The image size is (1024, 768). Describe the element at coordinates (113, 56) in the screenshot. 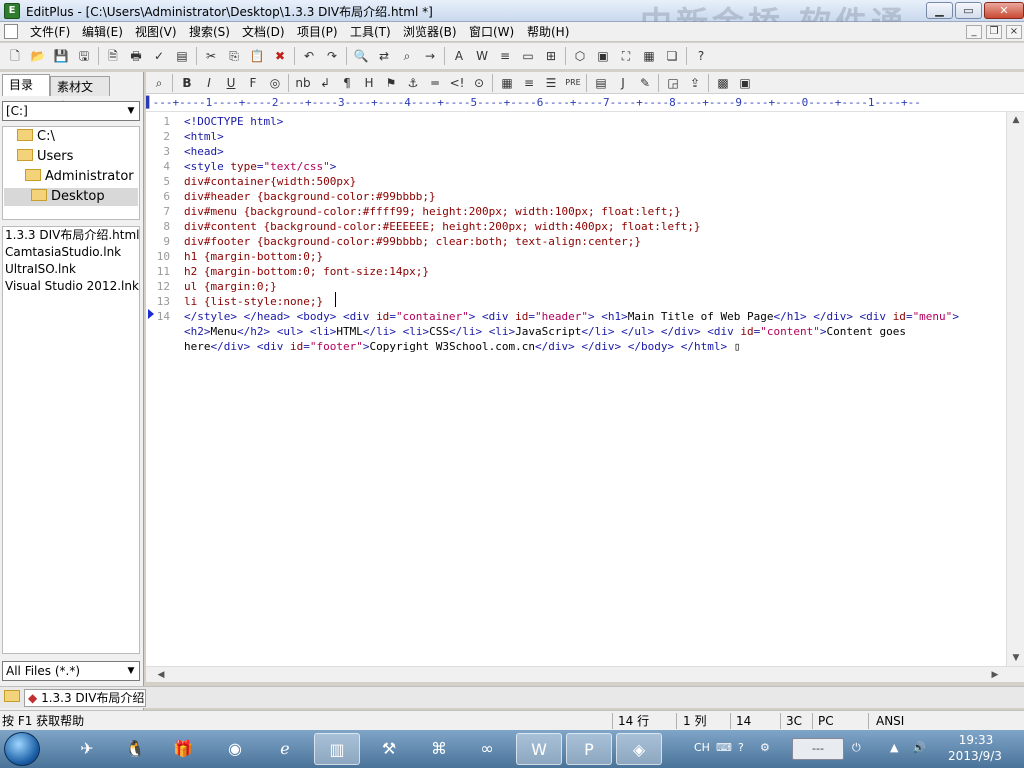

I see `print-preview-icon: 🗎` at that location.